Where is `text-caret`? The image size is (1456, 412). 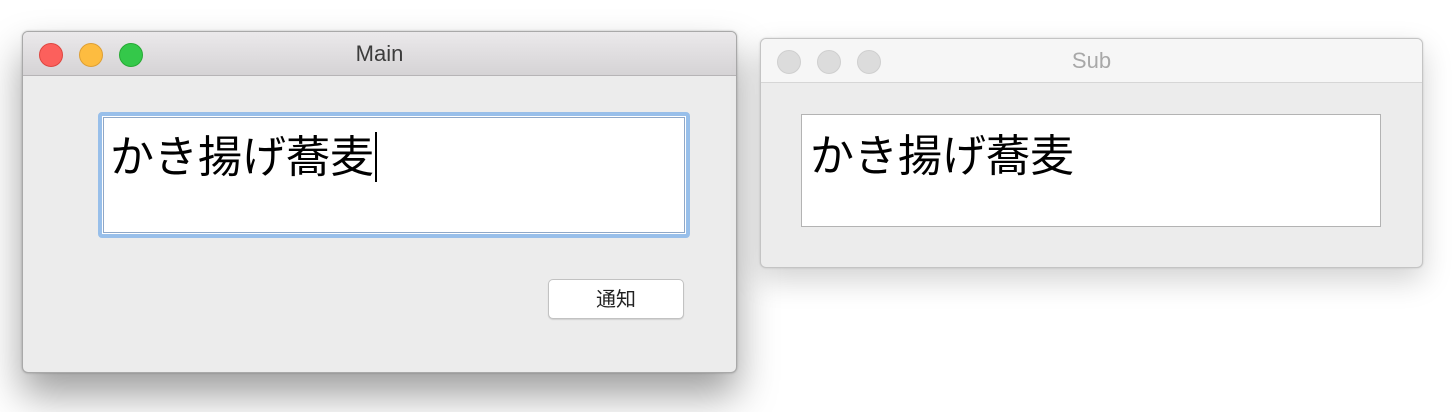
text-caret is located at coordinates (376, 157).